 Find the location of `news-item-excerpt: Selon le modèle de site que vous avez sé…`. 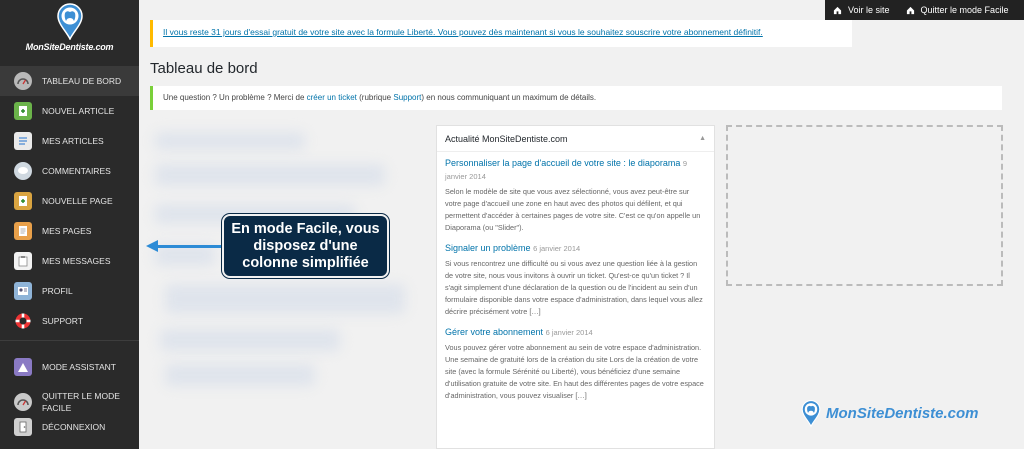

news-item-excerpt: Selon le modèle de site que vous avez sé… is located at coordinates (573, 209).